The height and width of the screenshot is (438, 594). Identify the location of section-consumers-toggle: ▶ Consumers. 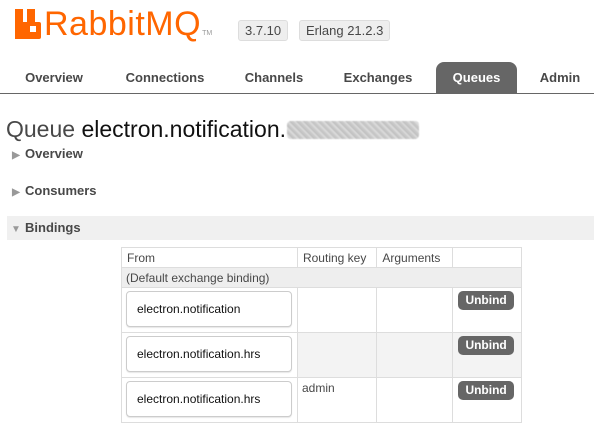
(300, 191).